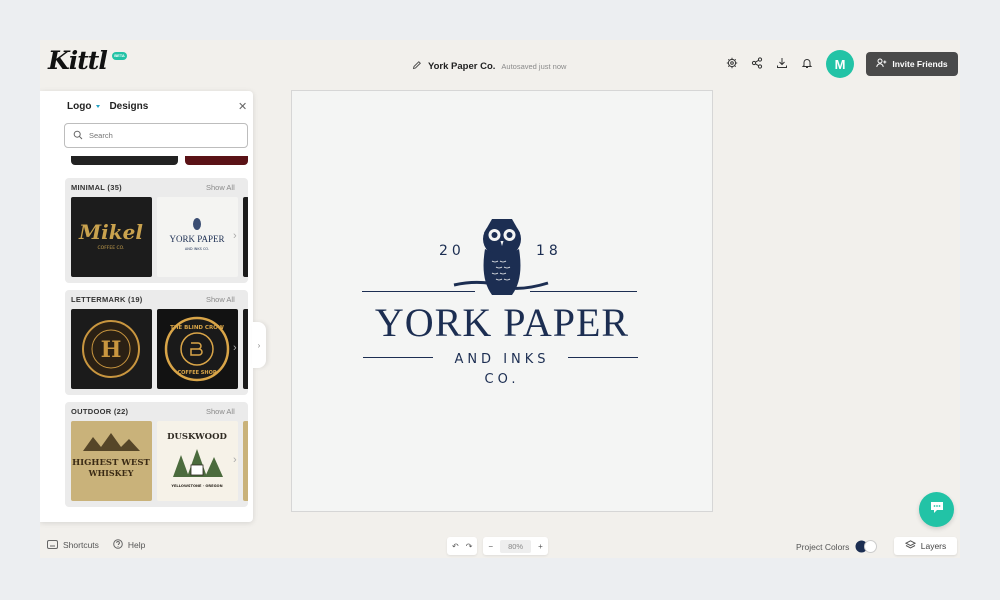  What do you see at coordinates (534, 66) in the screenshot?
I see `autosave-status: Autosaved just now` at bounding box center [534, 66].